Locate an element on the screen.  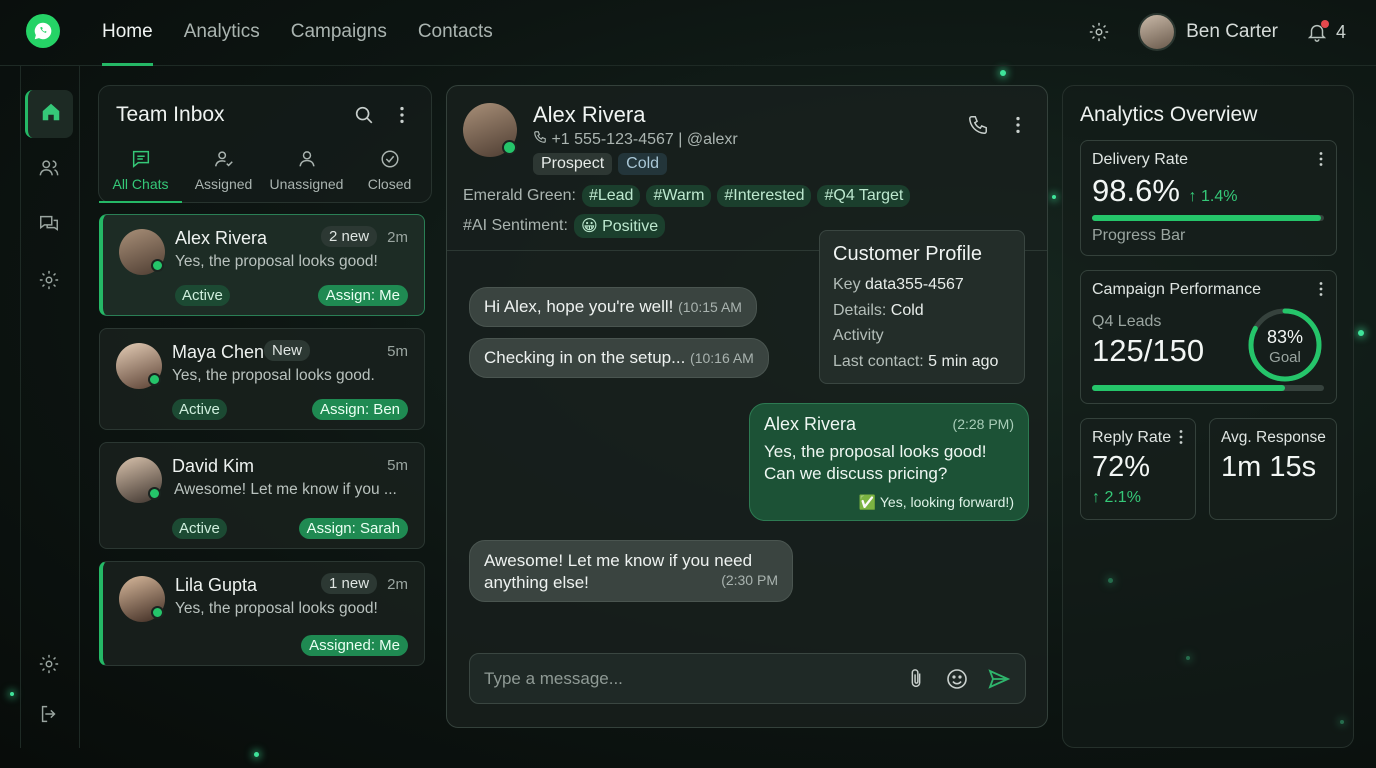
chat-icon is located at coordinates (140, 159).